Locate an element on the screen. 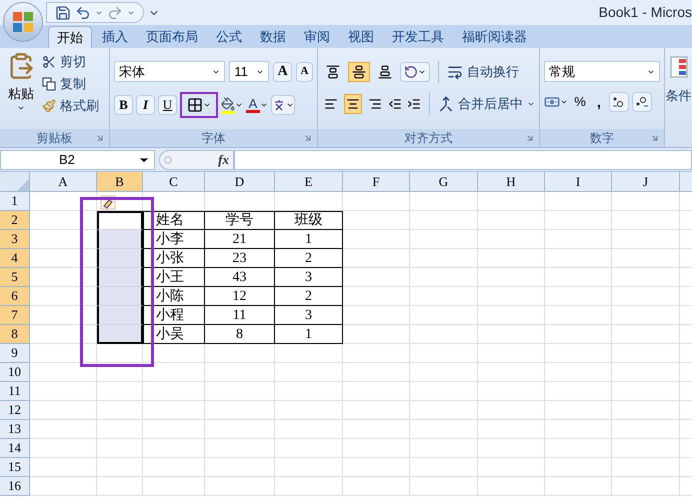 The image size is (692, 497). table-cell: 23 is located at coordinates (240, 258).